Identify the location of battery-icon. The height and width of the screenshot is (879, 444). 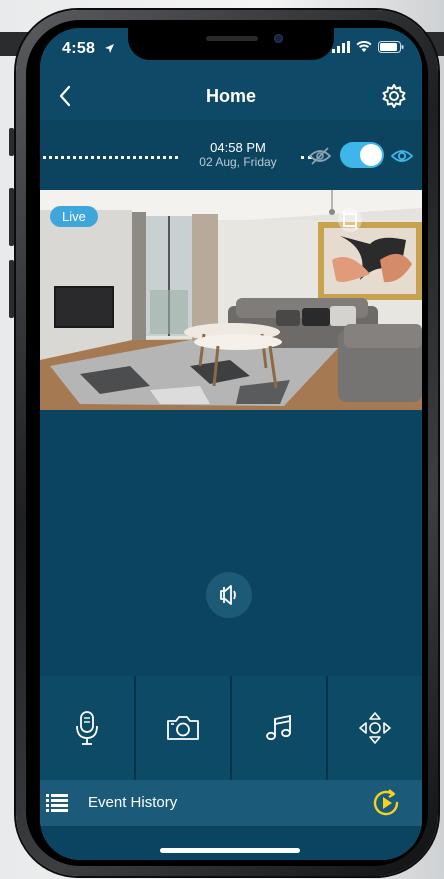
(391, 47).